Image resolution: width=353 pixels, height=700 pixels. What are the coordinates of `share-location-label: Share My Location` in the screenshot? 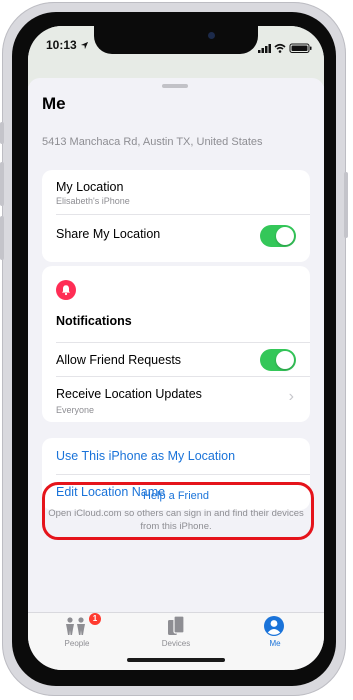 It's located at (108, 234).